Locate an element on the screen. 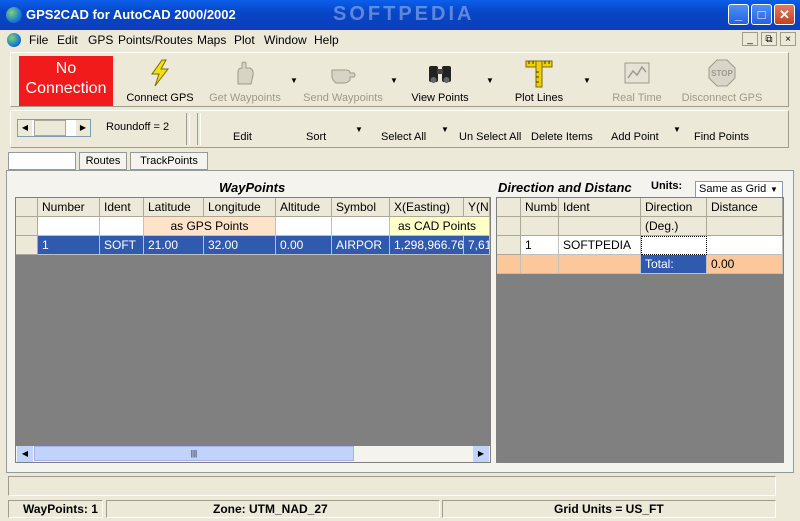 This screenshot has width=800, height=521. roundoff-scrollbar: ◀ ▶ is located at coordinates (54, 128).